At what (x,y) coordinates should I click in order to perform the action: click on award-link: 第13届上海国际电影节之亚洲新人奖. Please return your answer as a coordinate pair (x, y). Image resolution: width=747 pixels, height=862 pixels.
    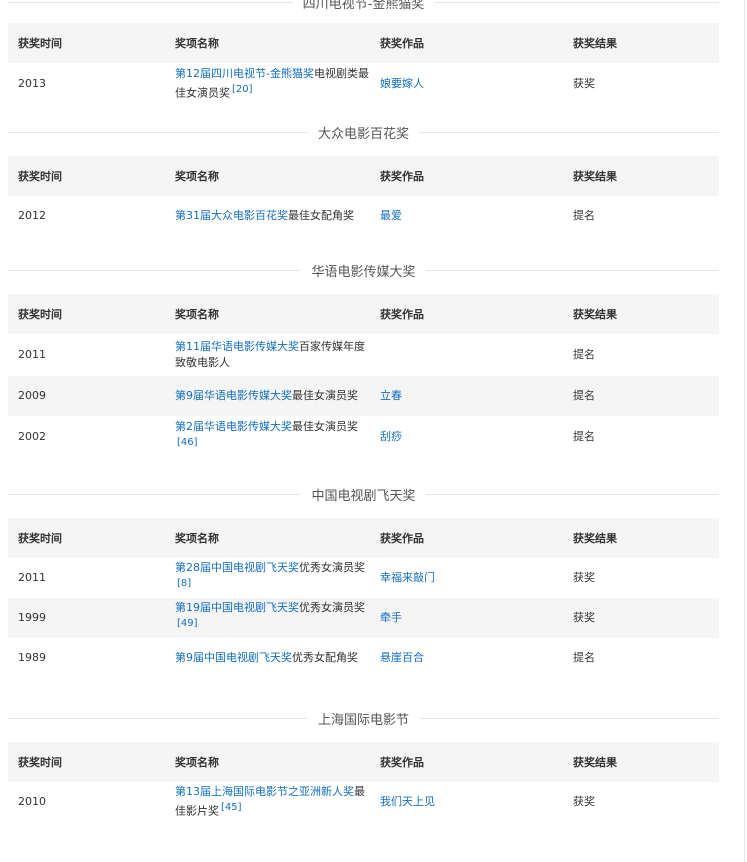
    Looking at the image, I should click on (264, 791).